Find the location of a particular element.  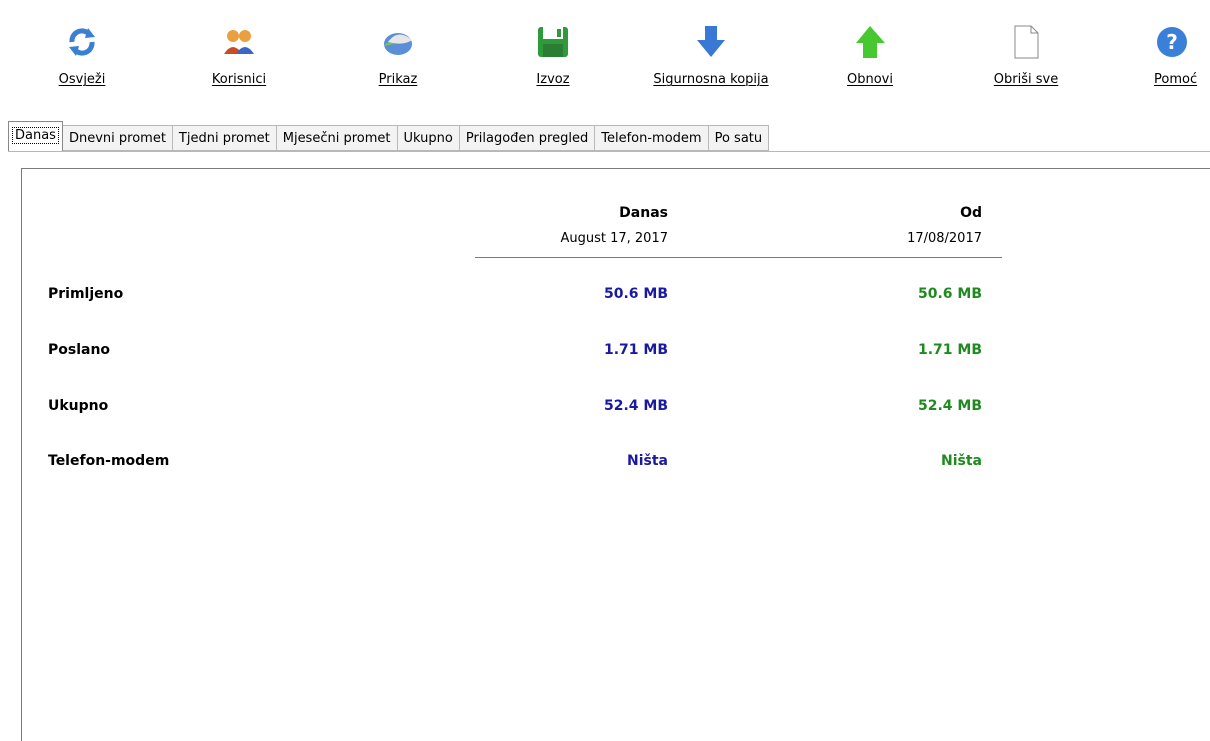

value-poslano-od: 1.71 MB is located at coordinates (882, 350).